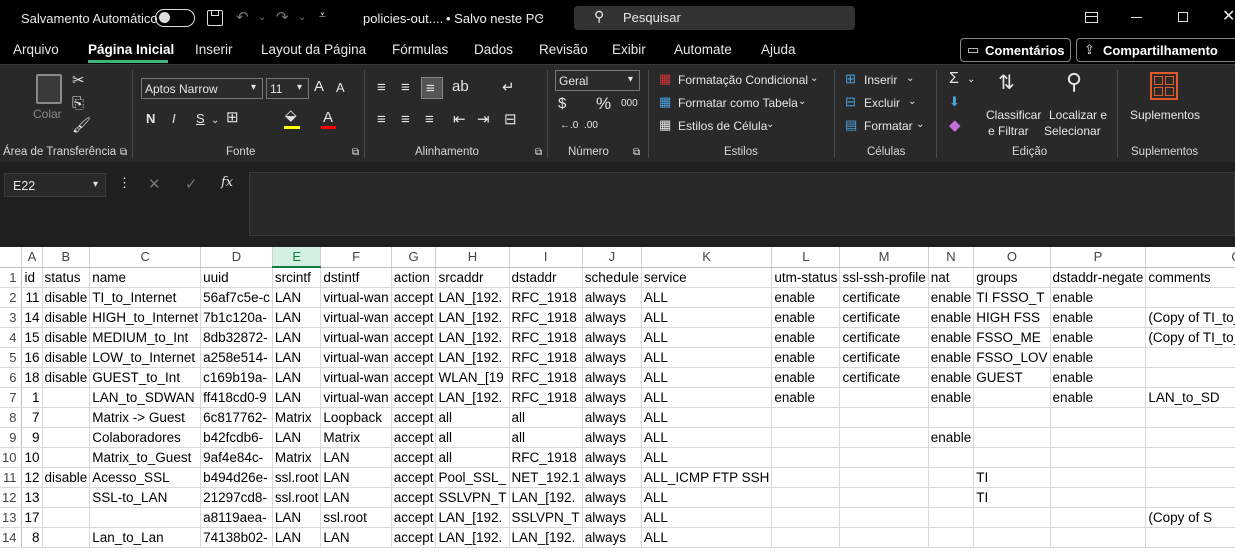 The height and width of the screenshot is (553, 1235). Describe the element at coordinates (1012, 317) in the screenshot. I see `cell: HIGH FSS` at that location.